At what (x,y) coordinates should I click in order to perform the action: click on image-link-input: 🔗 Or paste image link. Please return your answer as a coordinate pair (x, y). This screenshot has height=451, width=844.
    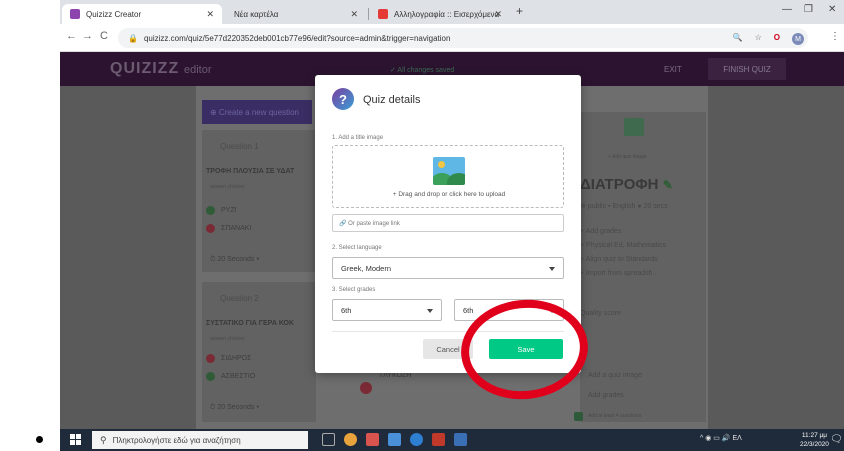
    Looking at the image, I should click on (448, 223).